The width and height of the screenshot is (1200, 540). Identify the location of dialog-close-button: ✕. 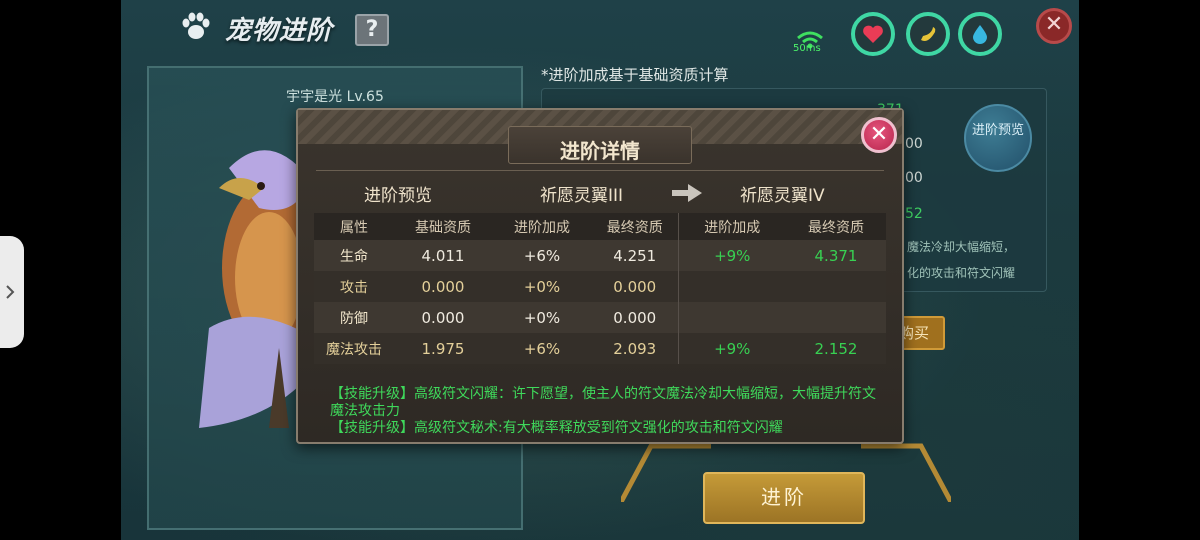
(879, 135).